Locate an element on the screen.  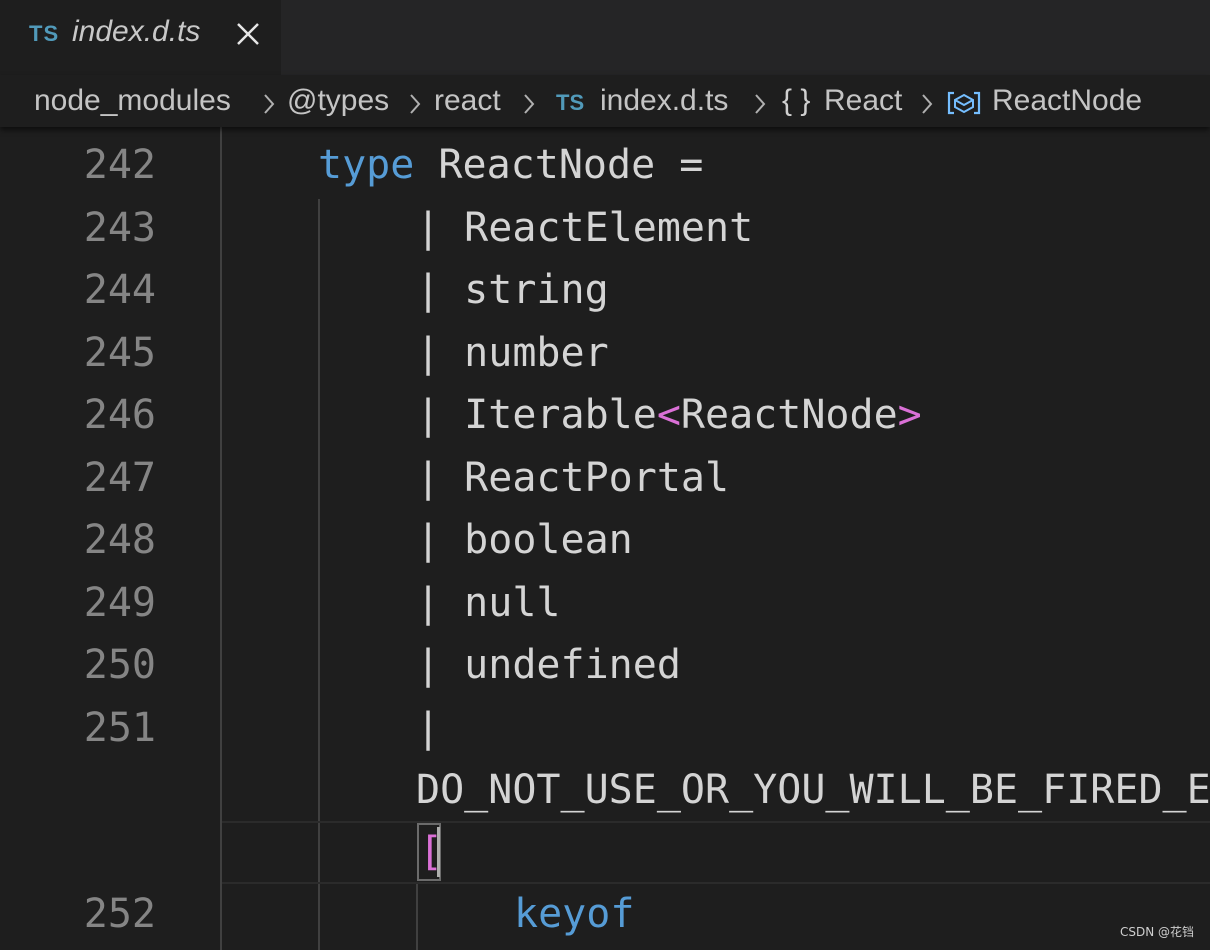
code-line-248: | boolean is located at coordinates (524, 540).